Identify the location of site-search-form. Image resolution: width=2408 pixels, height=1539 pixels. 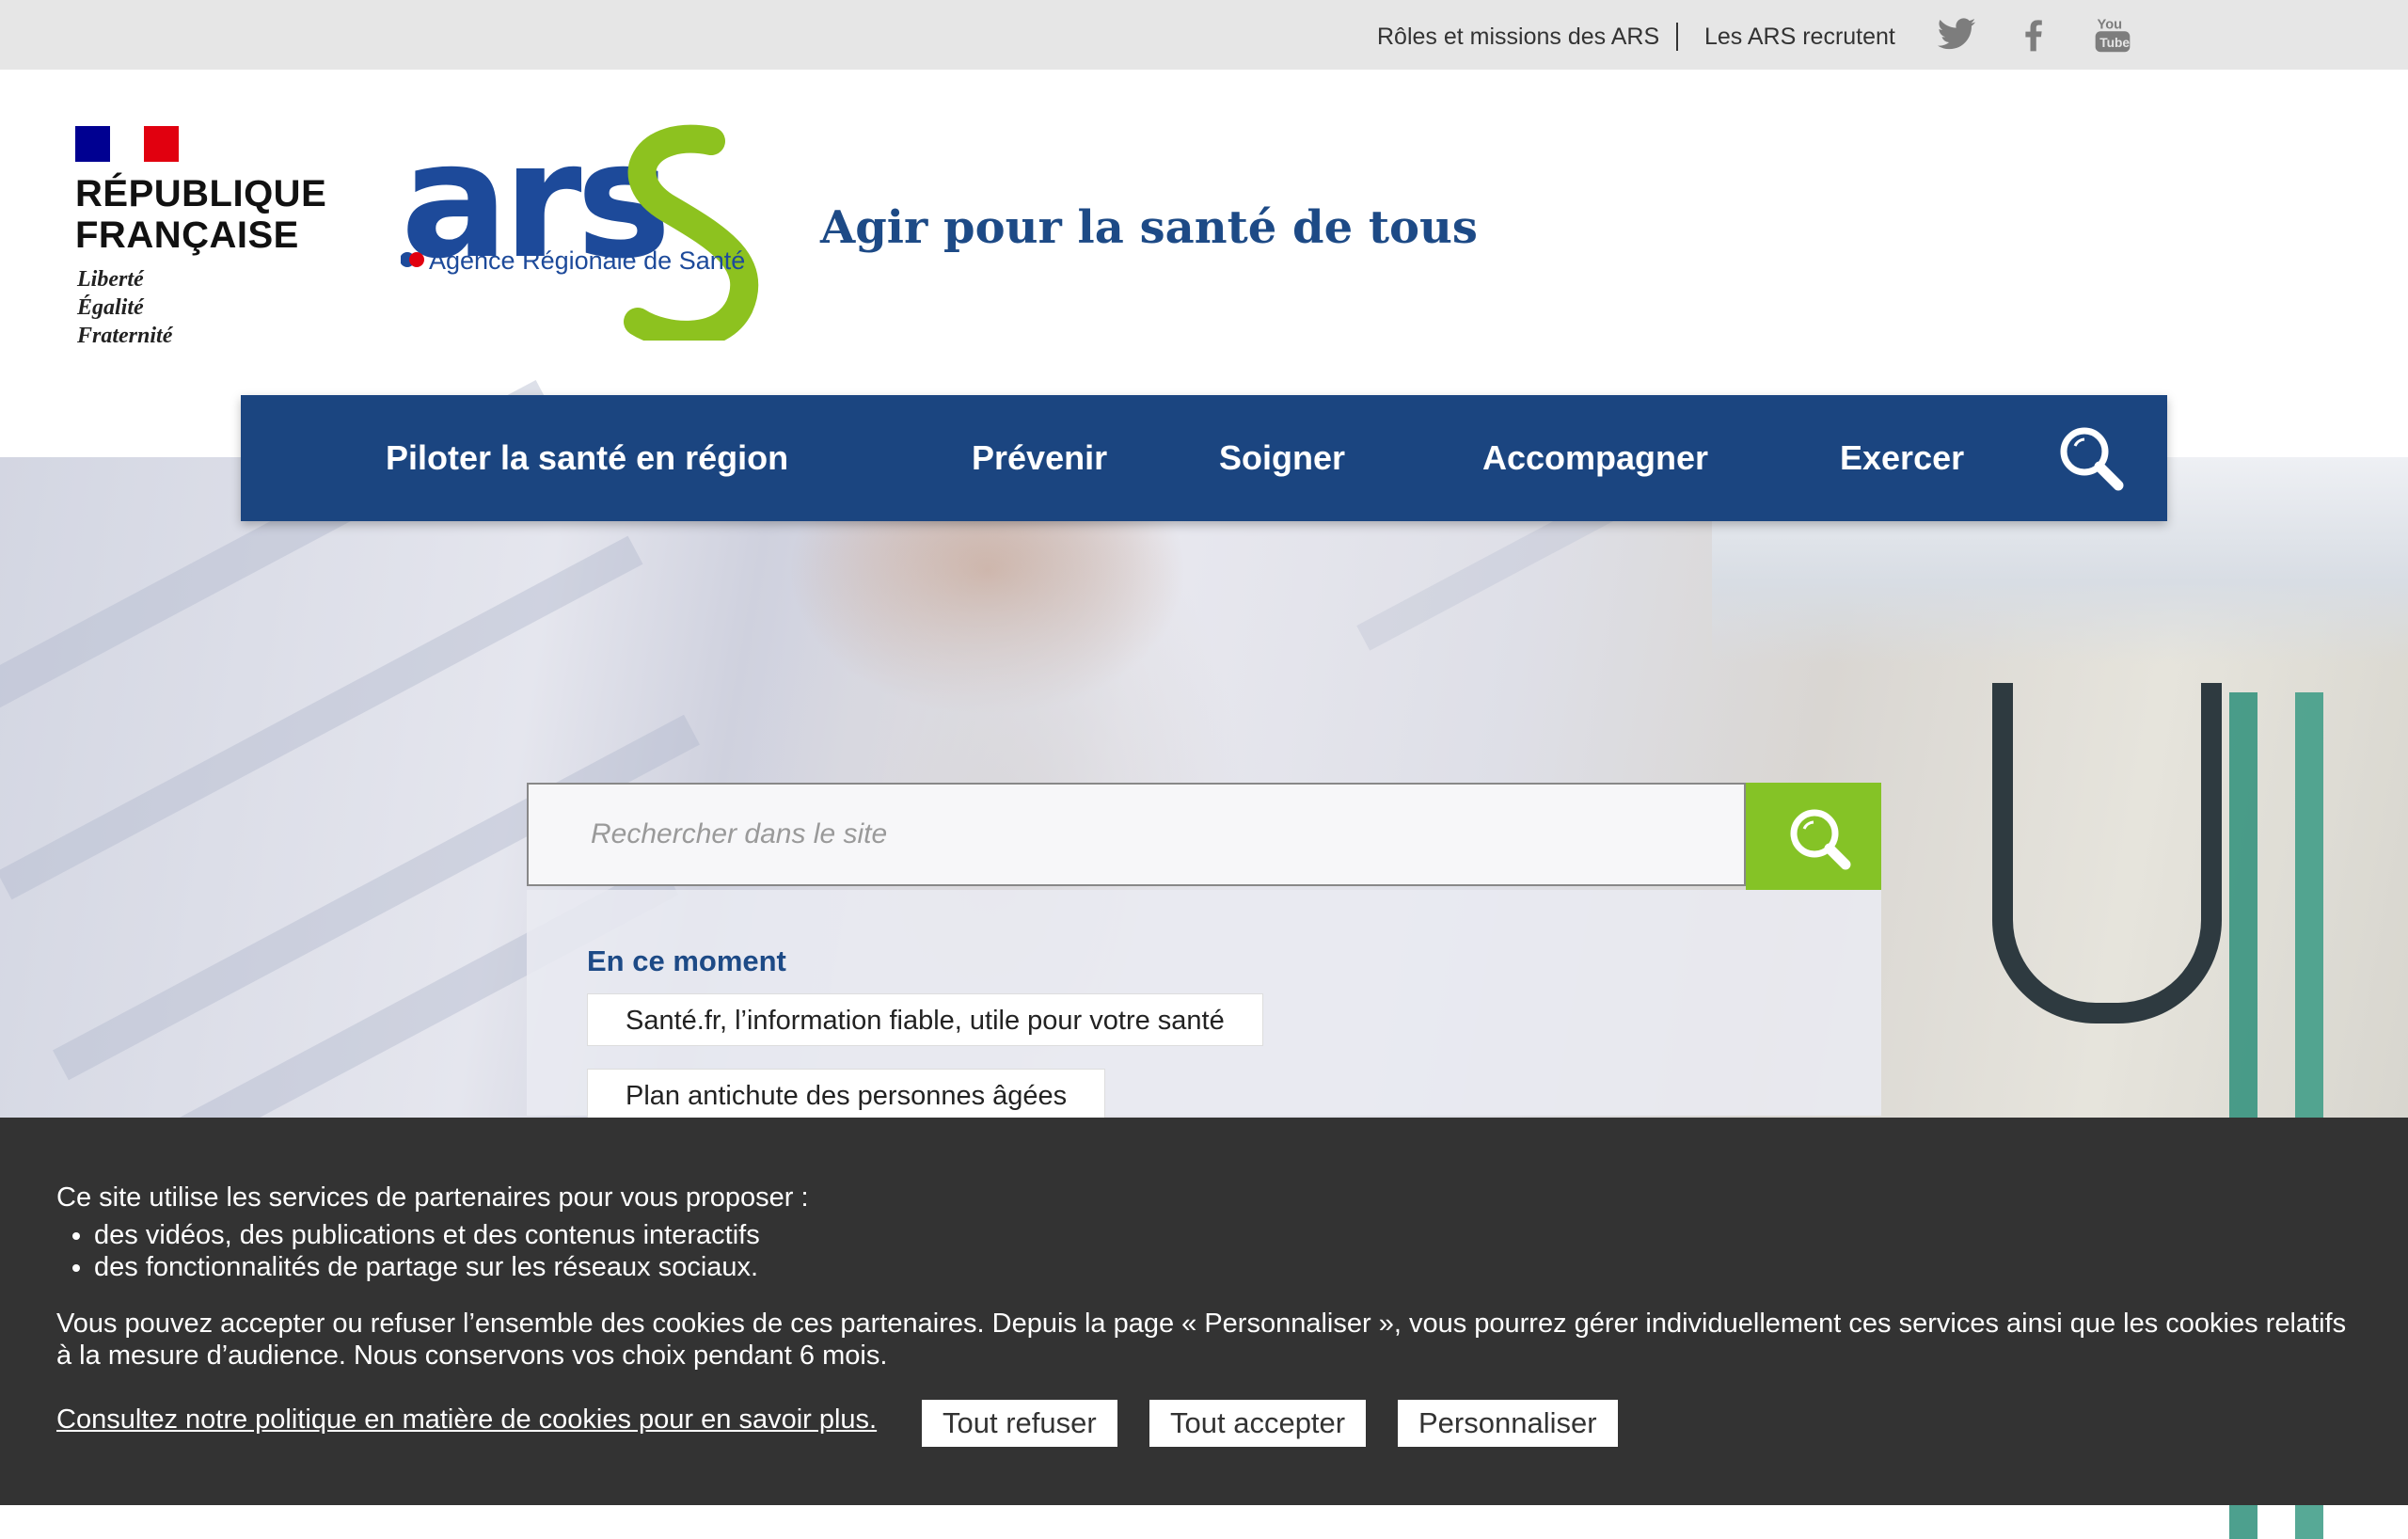
(1204, 836).